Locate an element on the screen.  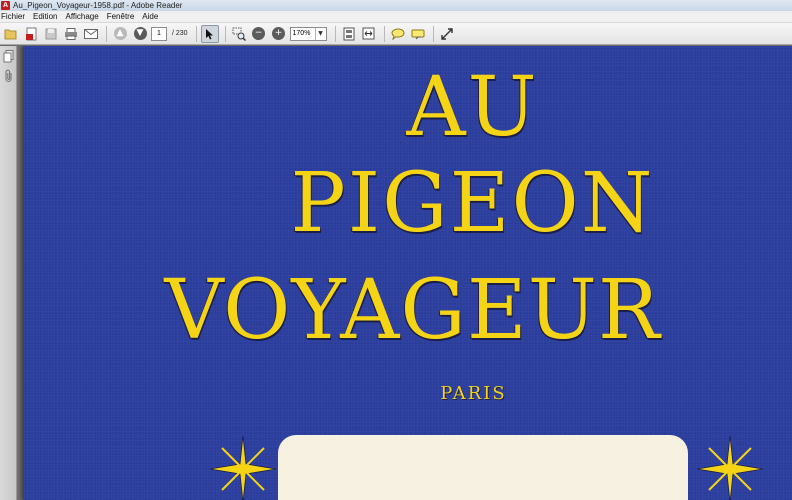
page-number-input: 1 is located at coordinates (159, 33).